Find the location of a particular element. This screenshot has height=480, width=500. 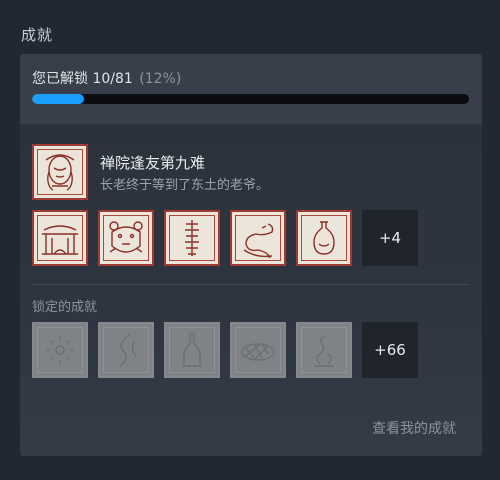

temple-gate-icon is located at coordinates (60, 238).